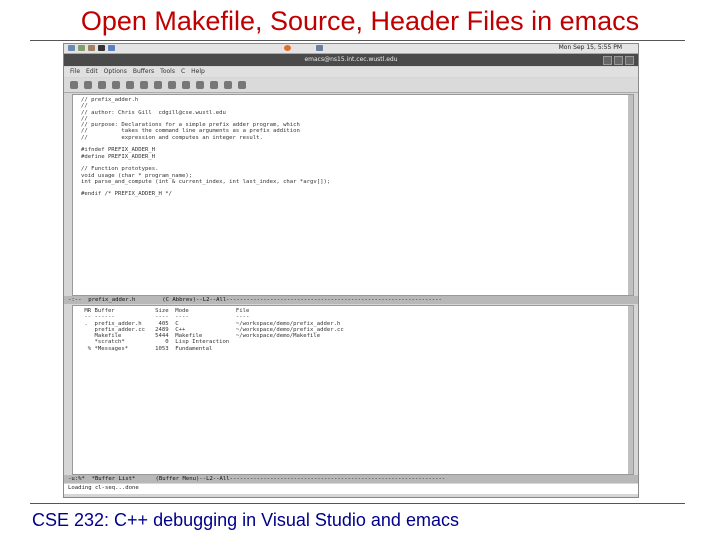 The image size is (720, 540). Describe the element at coordinates (143, 71) in the screenshot. I see `menu-buffers: Buffers` at that location.